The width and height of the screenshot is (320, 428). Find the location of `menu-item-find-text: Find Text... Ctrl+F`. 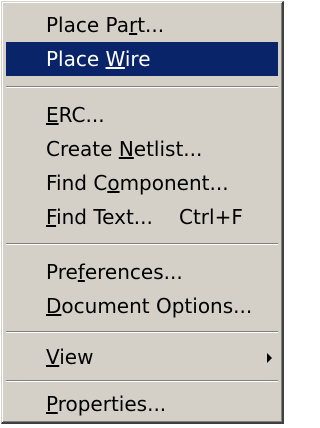

menu-item-find-text: Find Text... Ctrl+F is located at coordinates (142, 217).